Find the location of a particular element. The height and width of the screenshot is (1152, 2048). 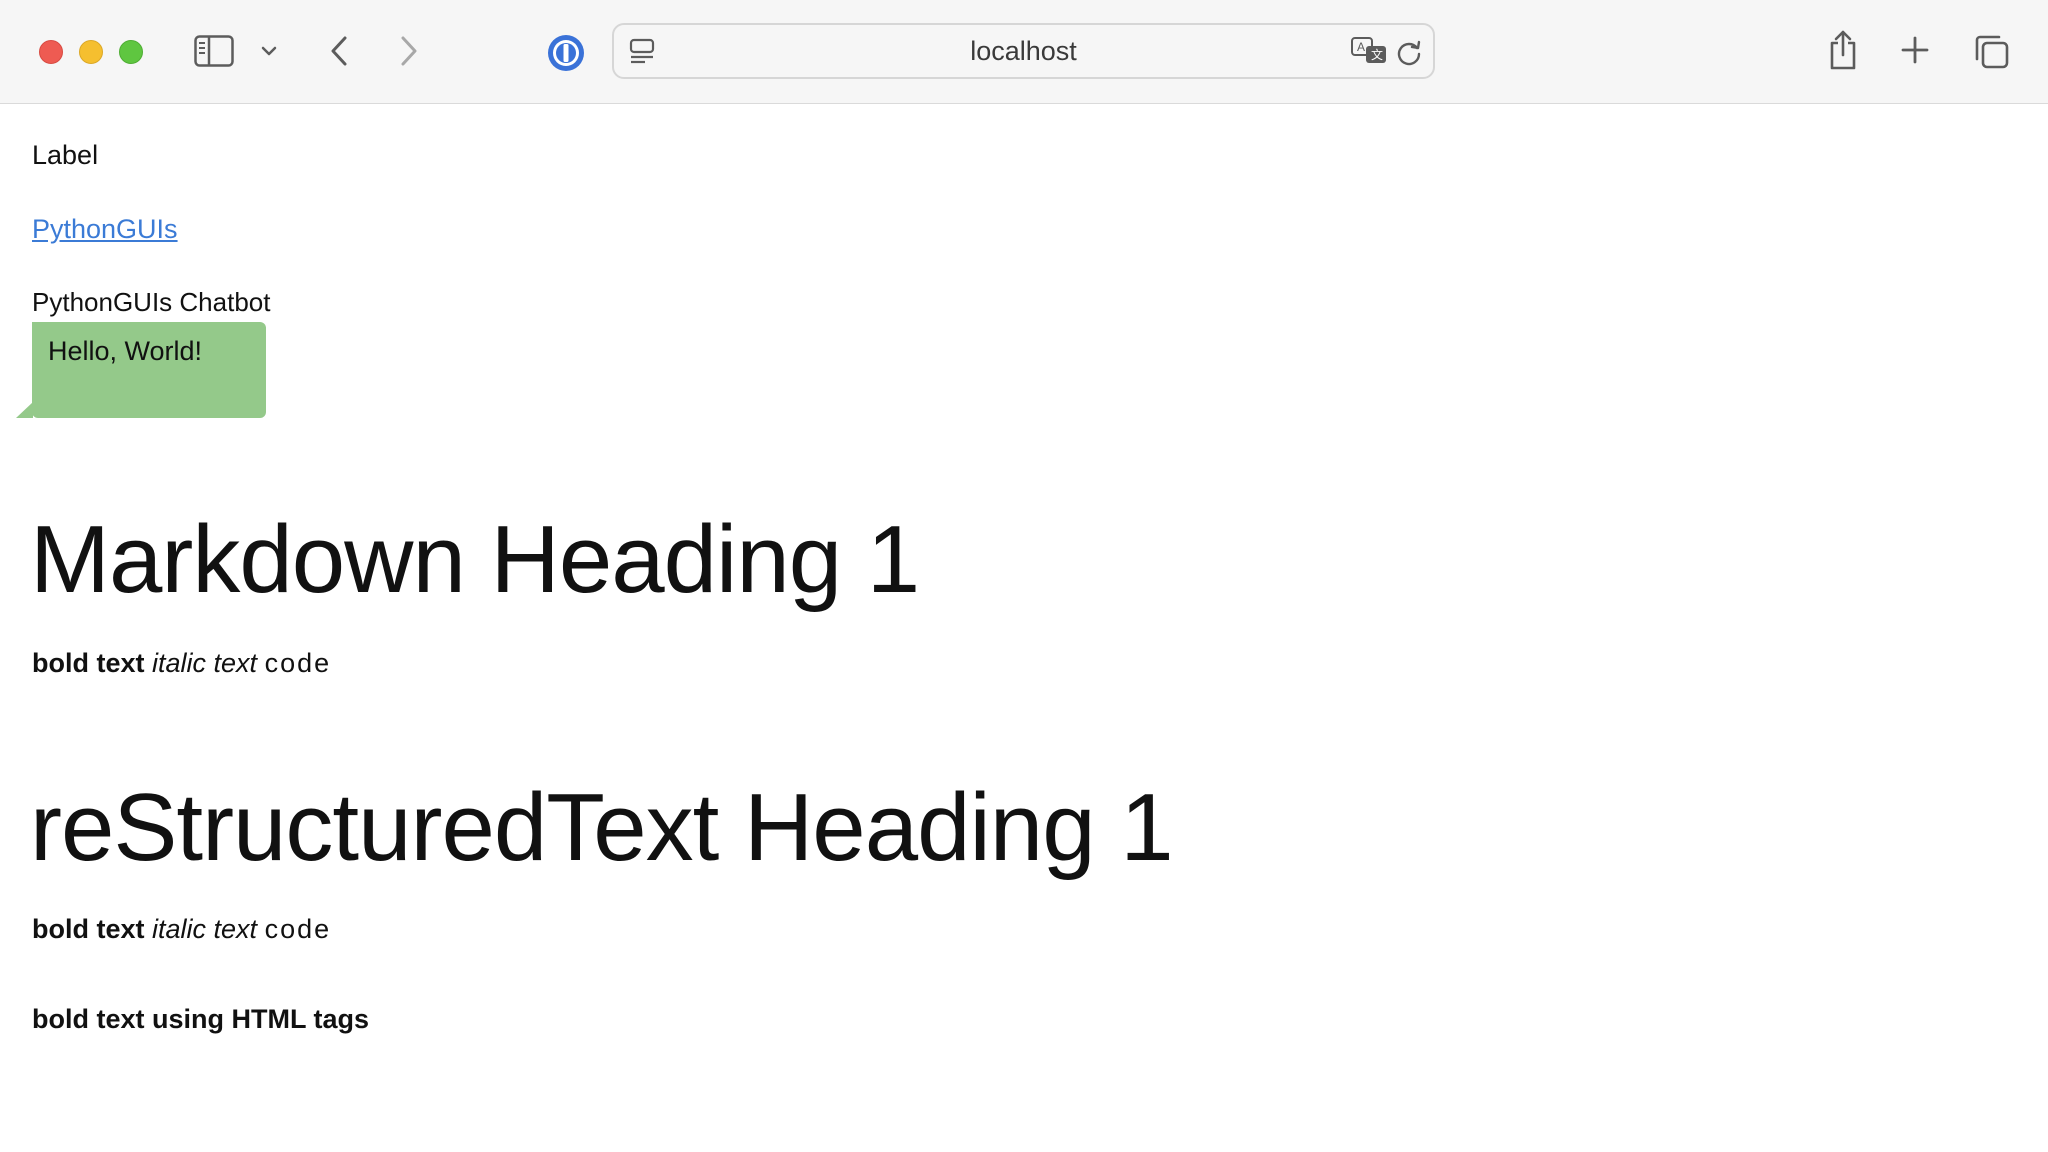

chatbot-title: PythonGUIs Chatbot is located at coordinates (151, 302).